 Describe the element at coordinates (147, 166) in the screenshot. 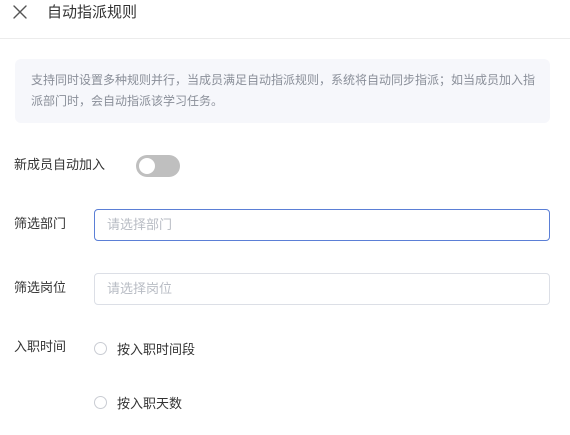

I see `toggle-knob` at that location.